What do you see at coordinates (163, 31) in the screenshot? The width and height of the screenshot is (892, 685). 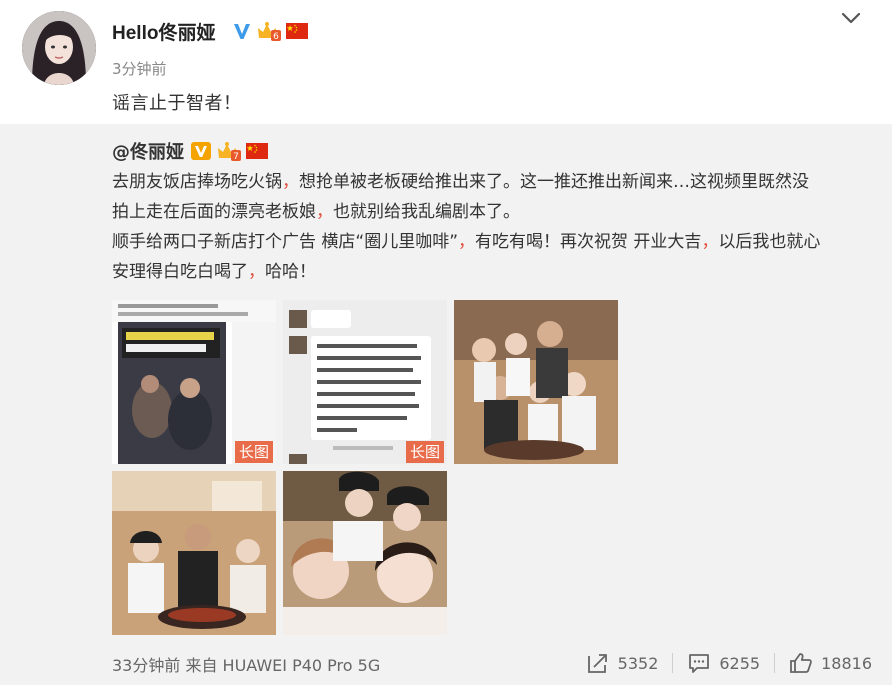 I see `username: Hello佟丽娅` at bounding box center [163, 31].